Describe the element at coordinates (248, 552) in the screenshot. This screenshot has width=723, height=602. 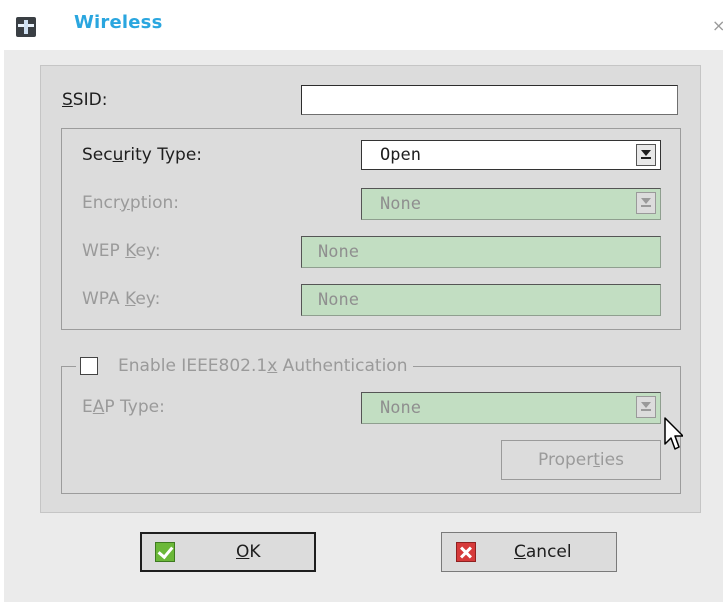
I see `ok-label: OK` at that location.